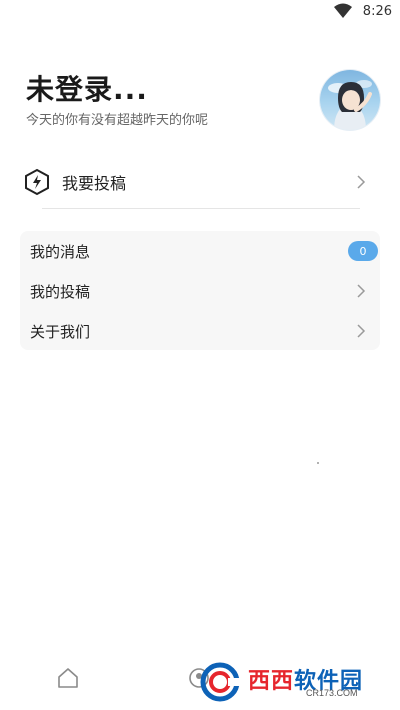 The width and height of the screenshot is (400, 710). What do you see at coordinates (200, 182) in the screenshot?
I see `submit-article-row: 我要投稿` at bounding box center [200, 182].